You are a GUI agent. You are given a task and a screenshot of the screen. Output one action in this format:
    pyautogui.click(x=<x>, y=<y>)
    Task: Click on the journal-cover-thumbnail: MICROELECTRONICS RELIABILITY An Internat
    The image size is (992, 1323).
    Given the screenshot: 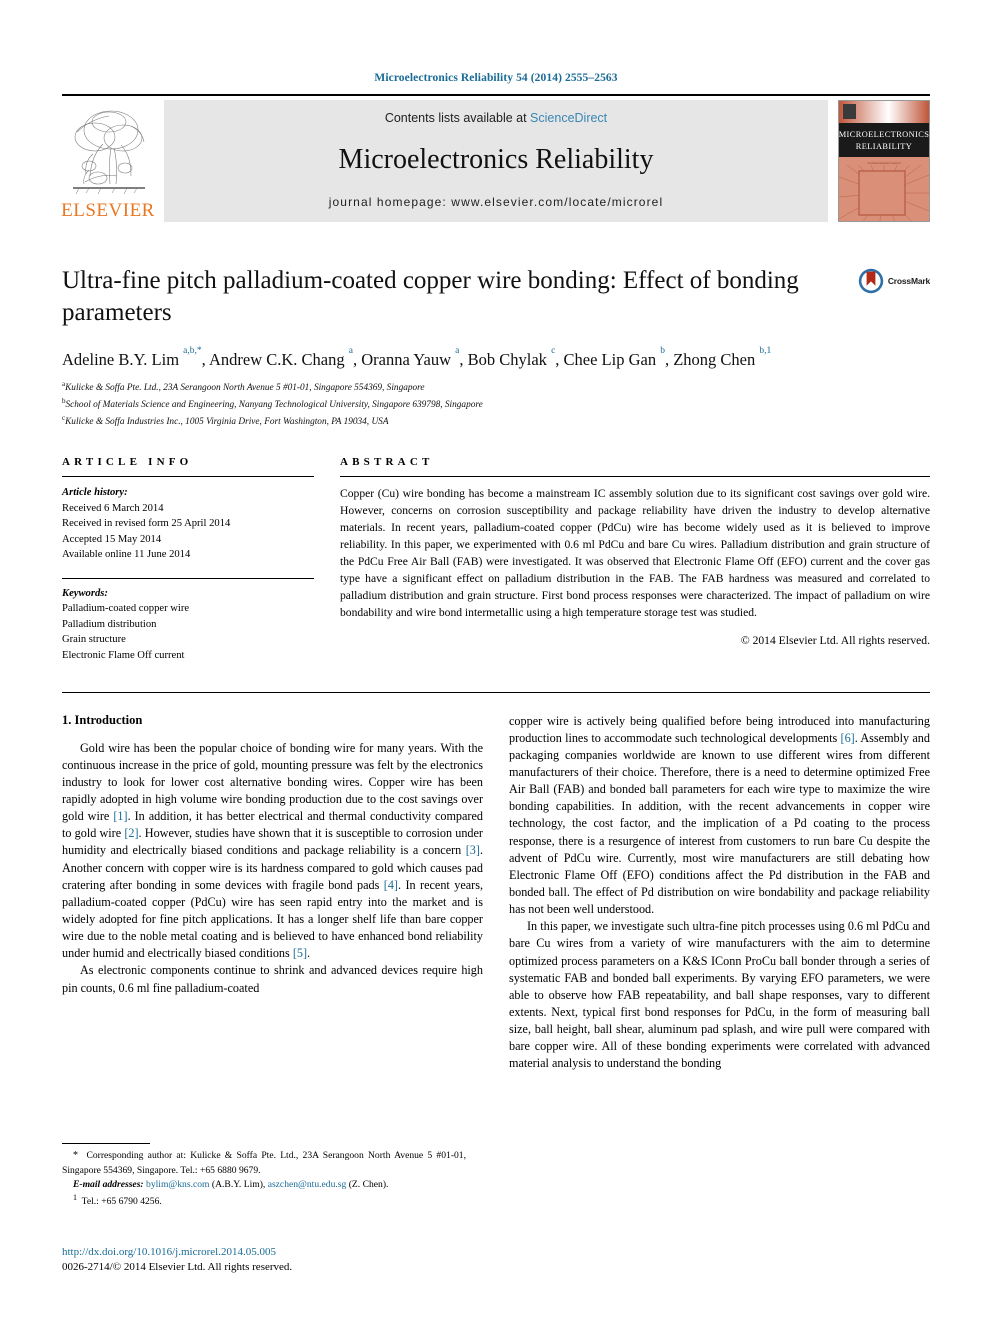 What is the action you would take?
    pyautogui.click(x=884, y=161)
    